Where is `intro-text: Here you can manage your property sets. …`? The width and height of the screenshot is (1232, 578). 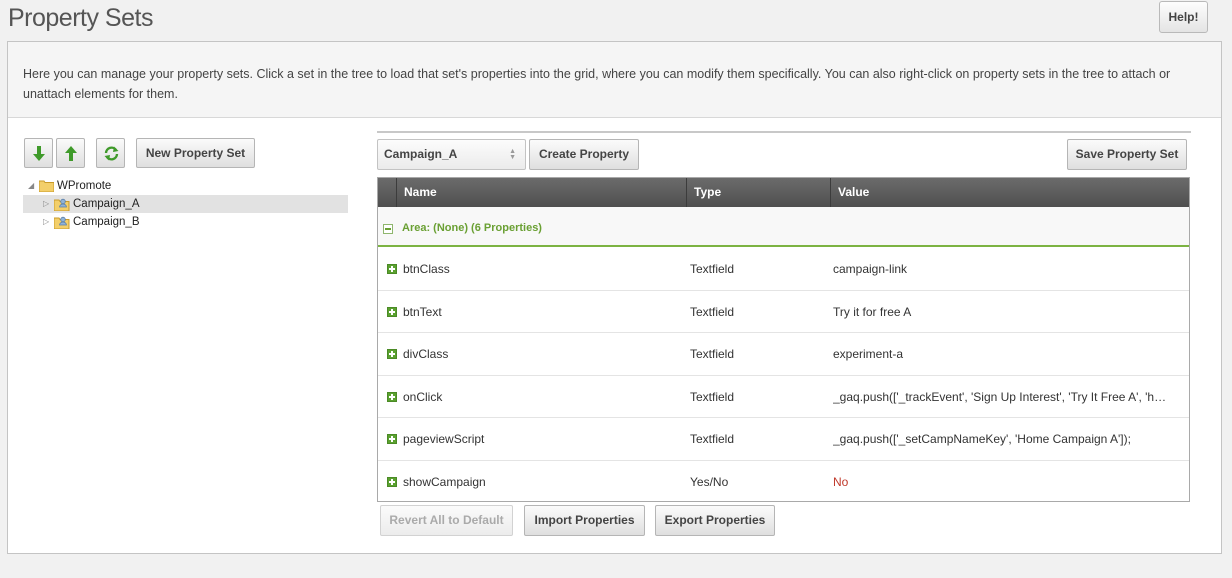
intro-text: Here you can manage your property sets. … is located at coordinates (614, 80).